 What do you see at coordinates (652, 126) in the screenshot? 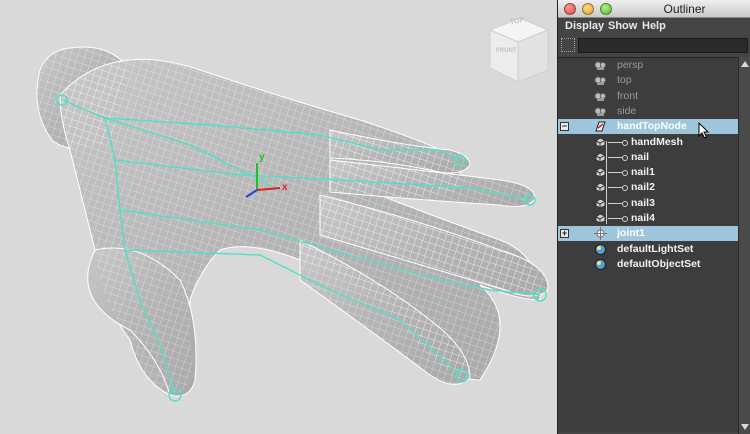
I see `outliner-item-label: handTopNode` at bounding box center [652, 126].